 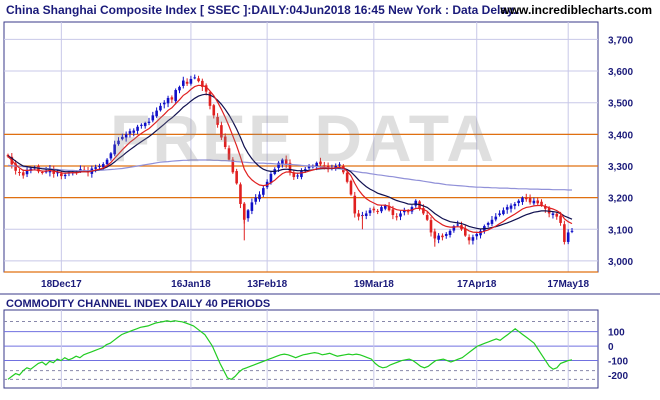 What do you see at coordinates (620, 262) in the screenshot?
I see `price-y-tick-label: 3,000` at bounding box center [620, 262].